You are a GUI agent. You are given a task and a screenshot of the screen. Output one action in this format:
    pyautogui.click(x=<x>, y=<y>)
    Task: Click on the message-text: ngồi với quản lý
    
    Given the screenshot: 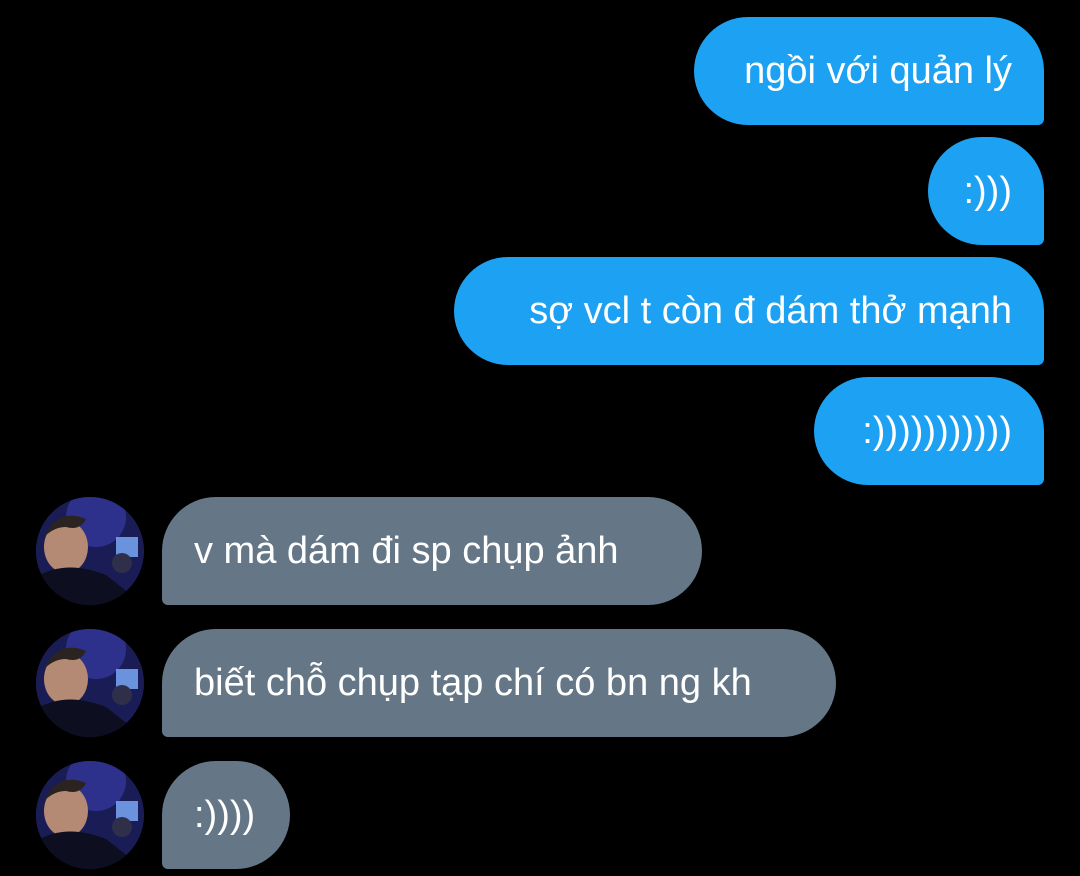 What is the action you would take?
    pyautogui.click(x=878, y=71)
    